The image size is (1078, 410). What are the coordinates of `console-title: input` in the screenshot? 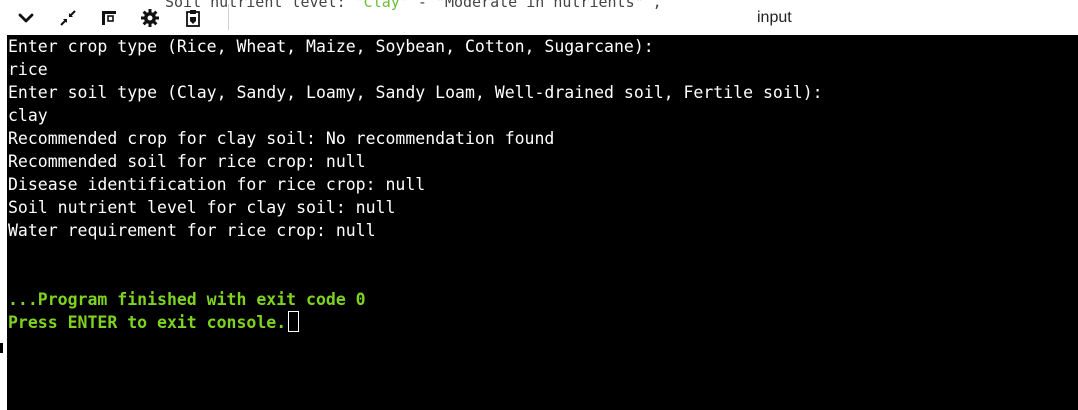 It's located at (774, 17).